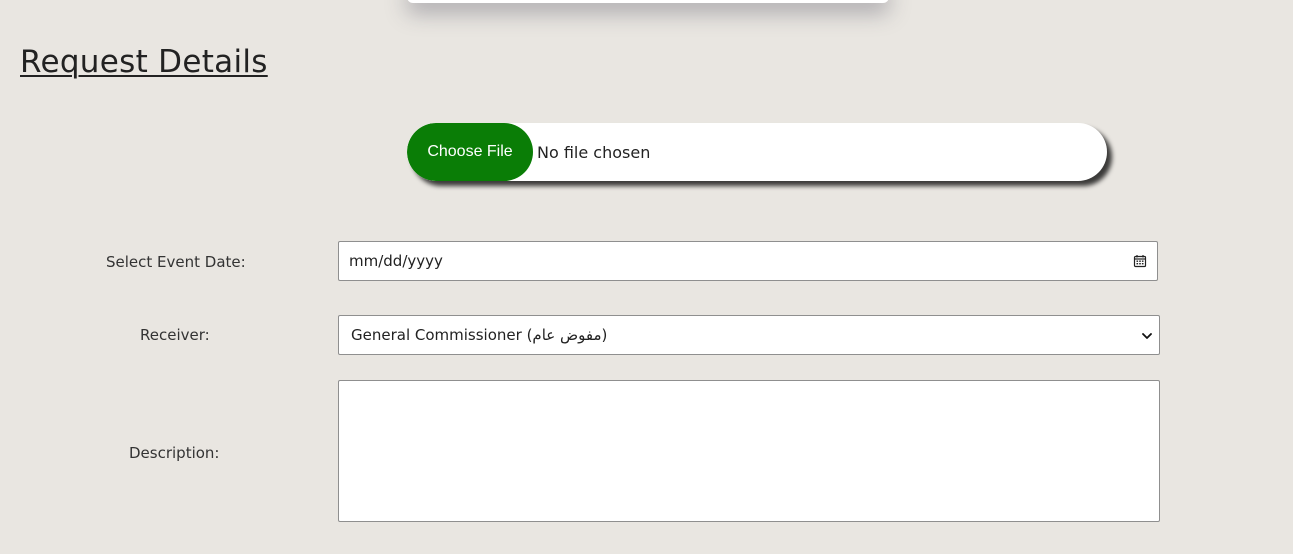  I want to click on file-status-text: No file chosen, so click(594, 152).